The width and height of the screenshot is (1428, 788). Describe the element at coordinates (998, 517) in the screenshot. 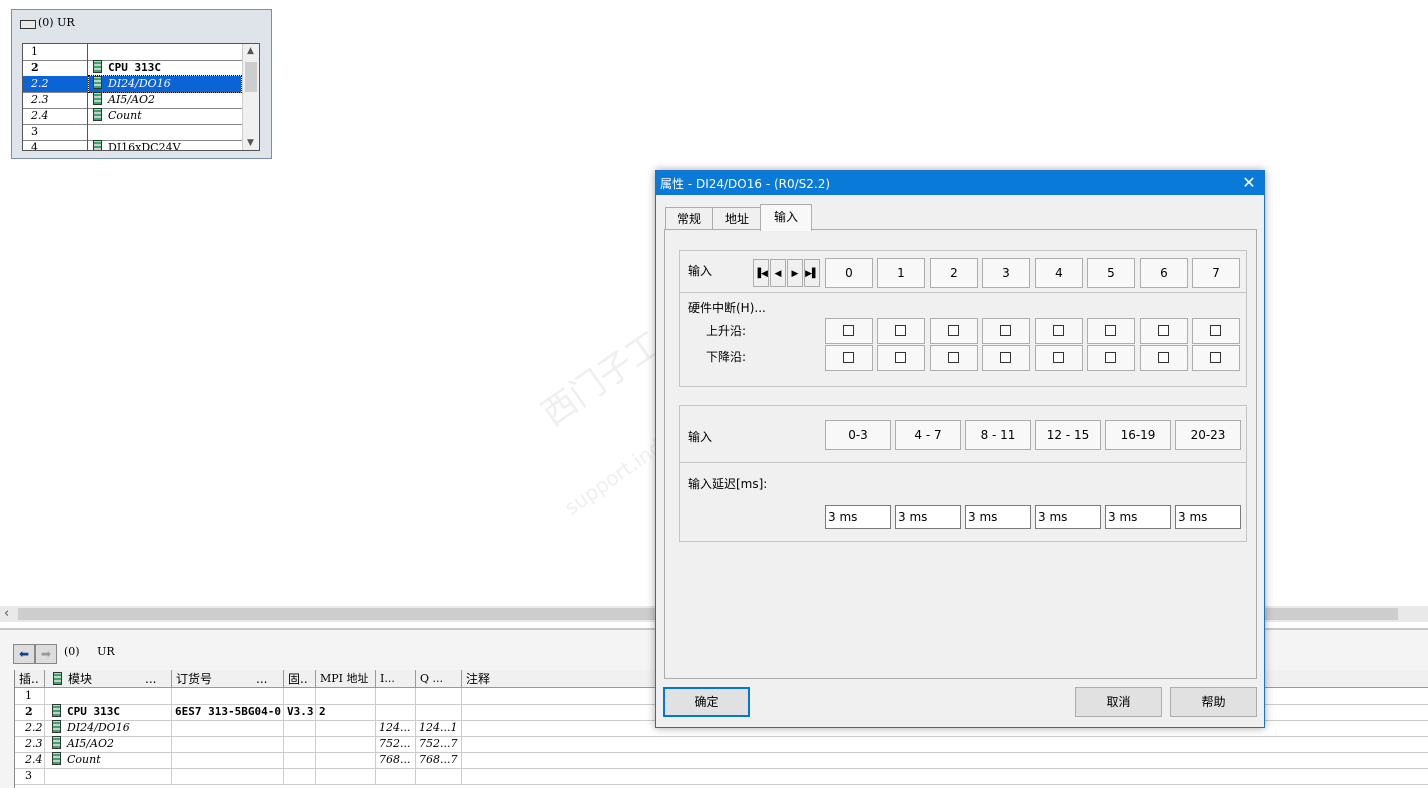

I see `delay-field-2: 3 ms` at that location.